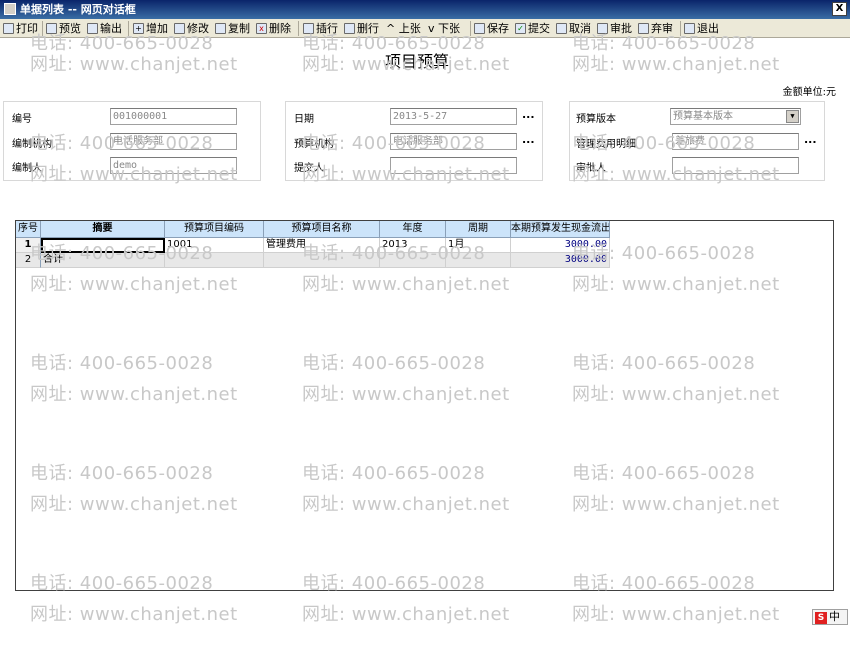 This screenshot has width=850, height=654. Describe the element at coordinates (643, 28) in the screenshot. I see `reject-icon` at that location.